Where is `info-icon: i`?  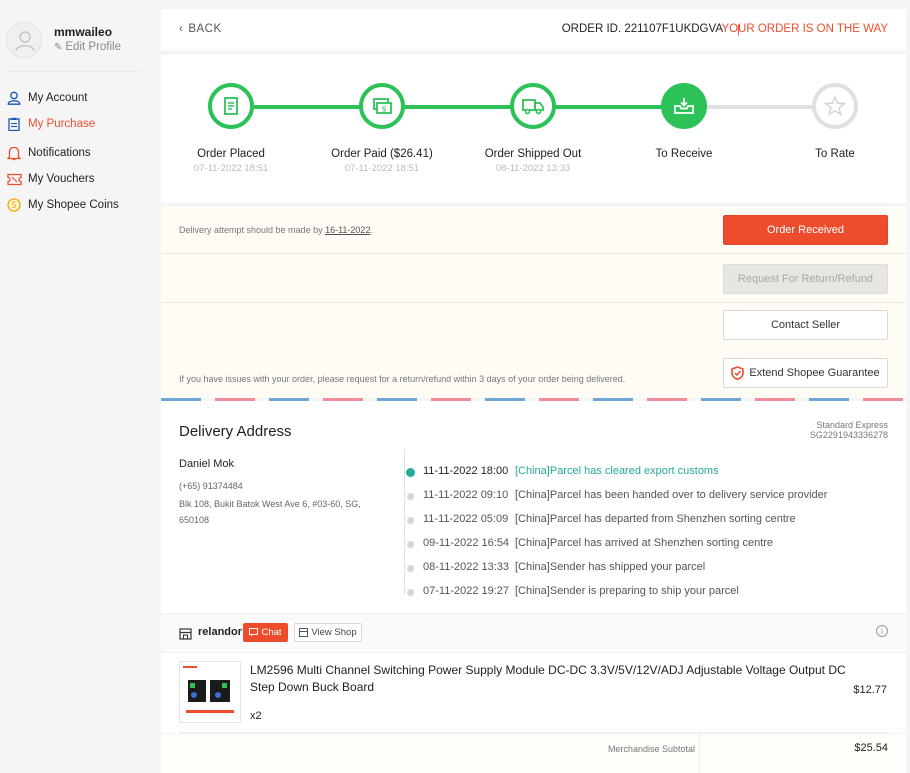
info-icon: i is located at coordinates (882, 631).